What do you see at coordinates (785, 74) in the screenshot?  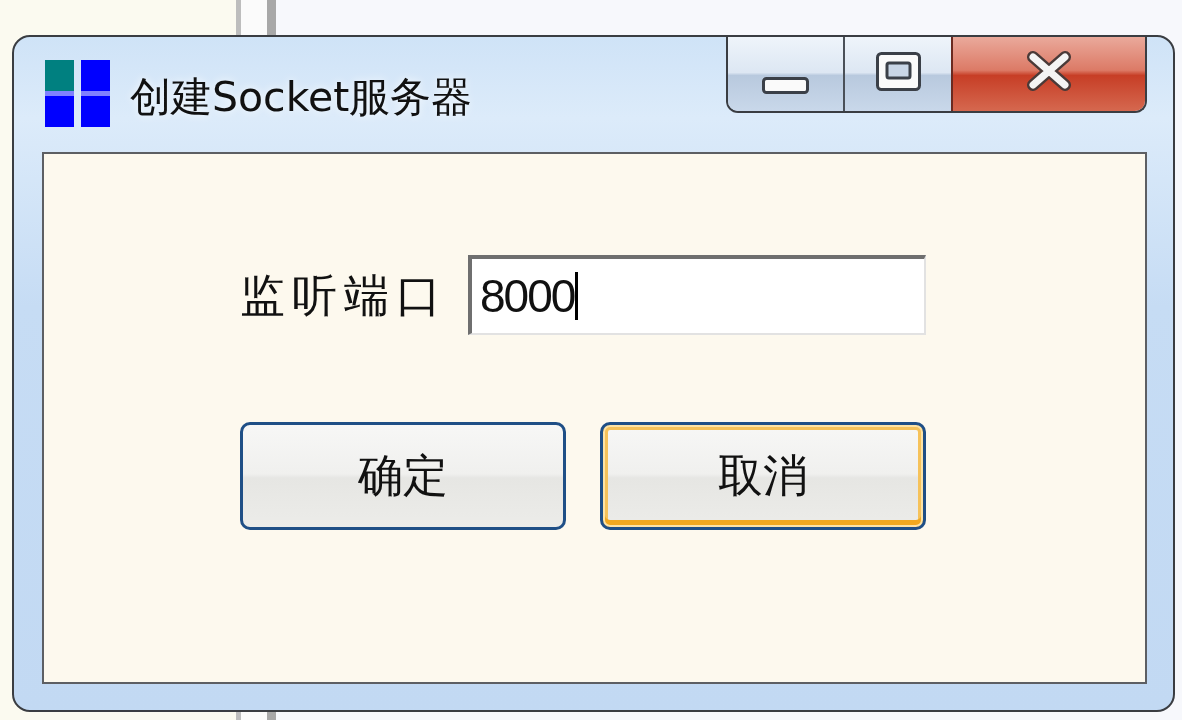 I see `minimize-button` at bounding box center [785, 74].